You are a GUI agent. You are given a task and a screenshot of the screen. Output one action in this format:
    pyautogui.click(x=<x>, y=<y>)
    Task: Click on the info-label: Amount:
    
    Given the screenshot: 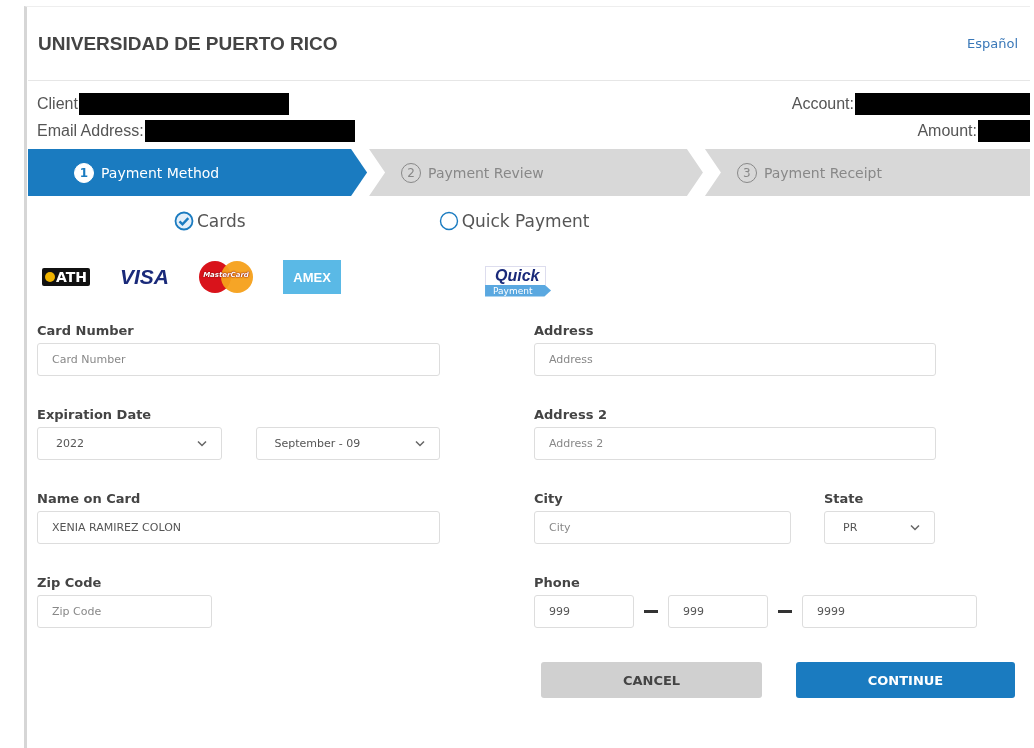 What is the action you would take?
    pyautogui.click(x=947, y=131)
    